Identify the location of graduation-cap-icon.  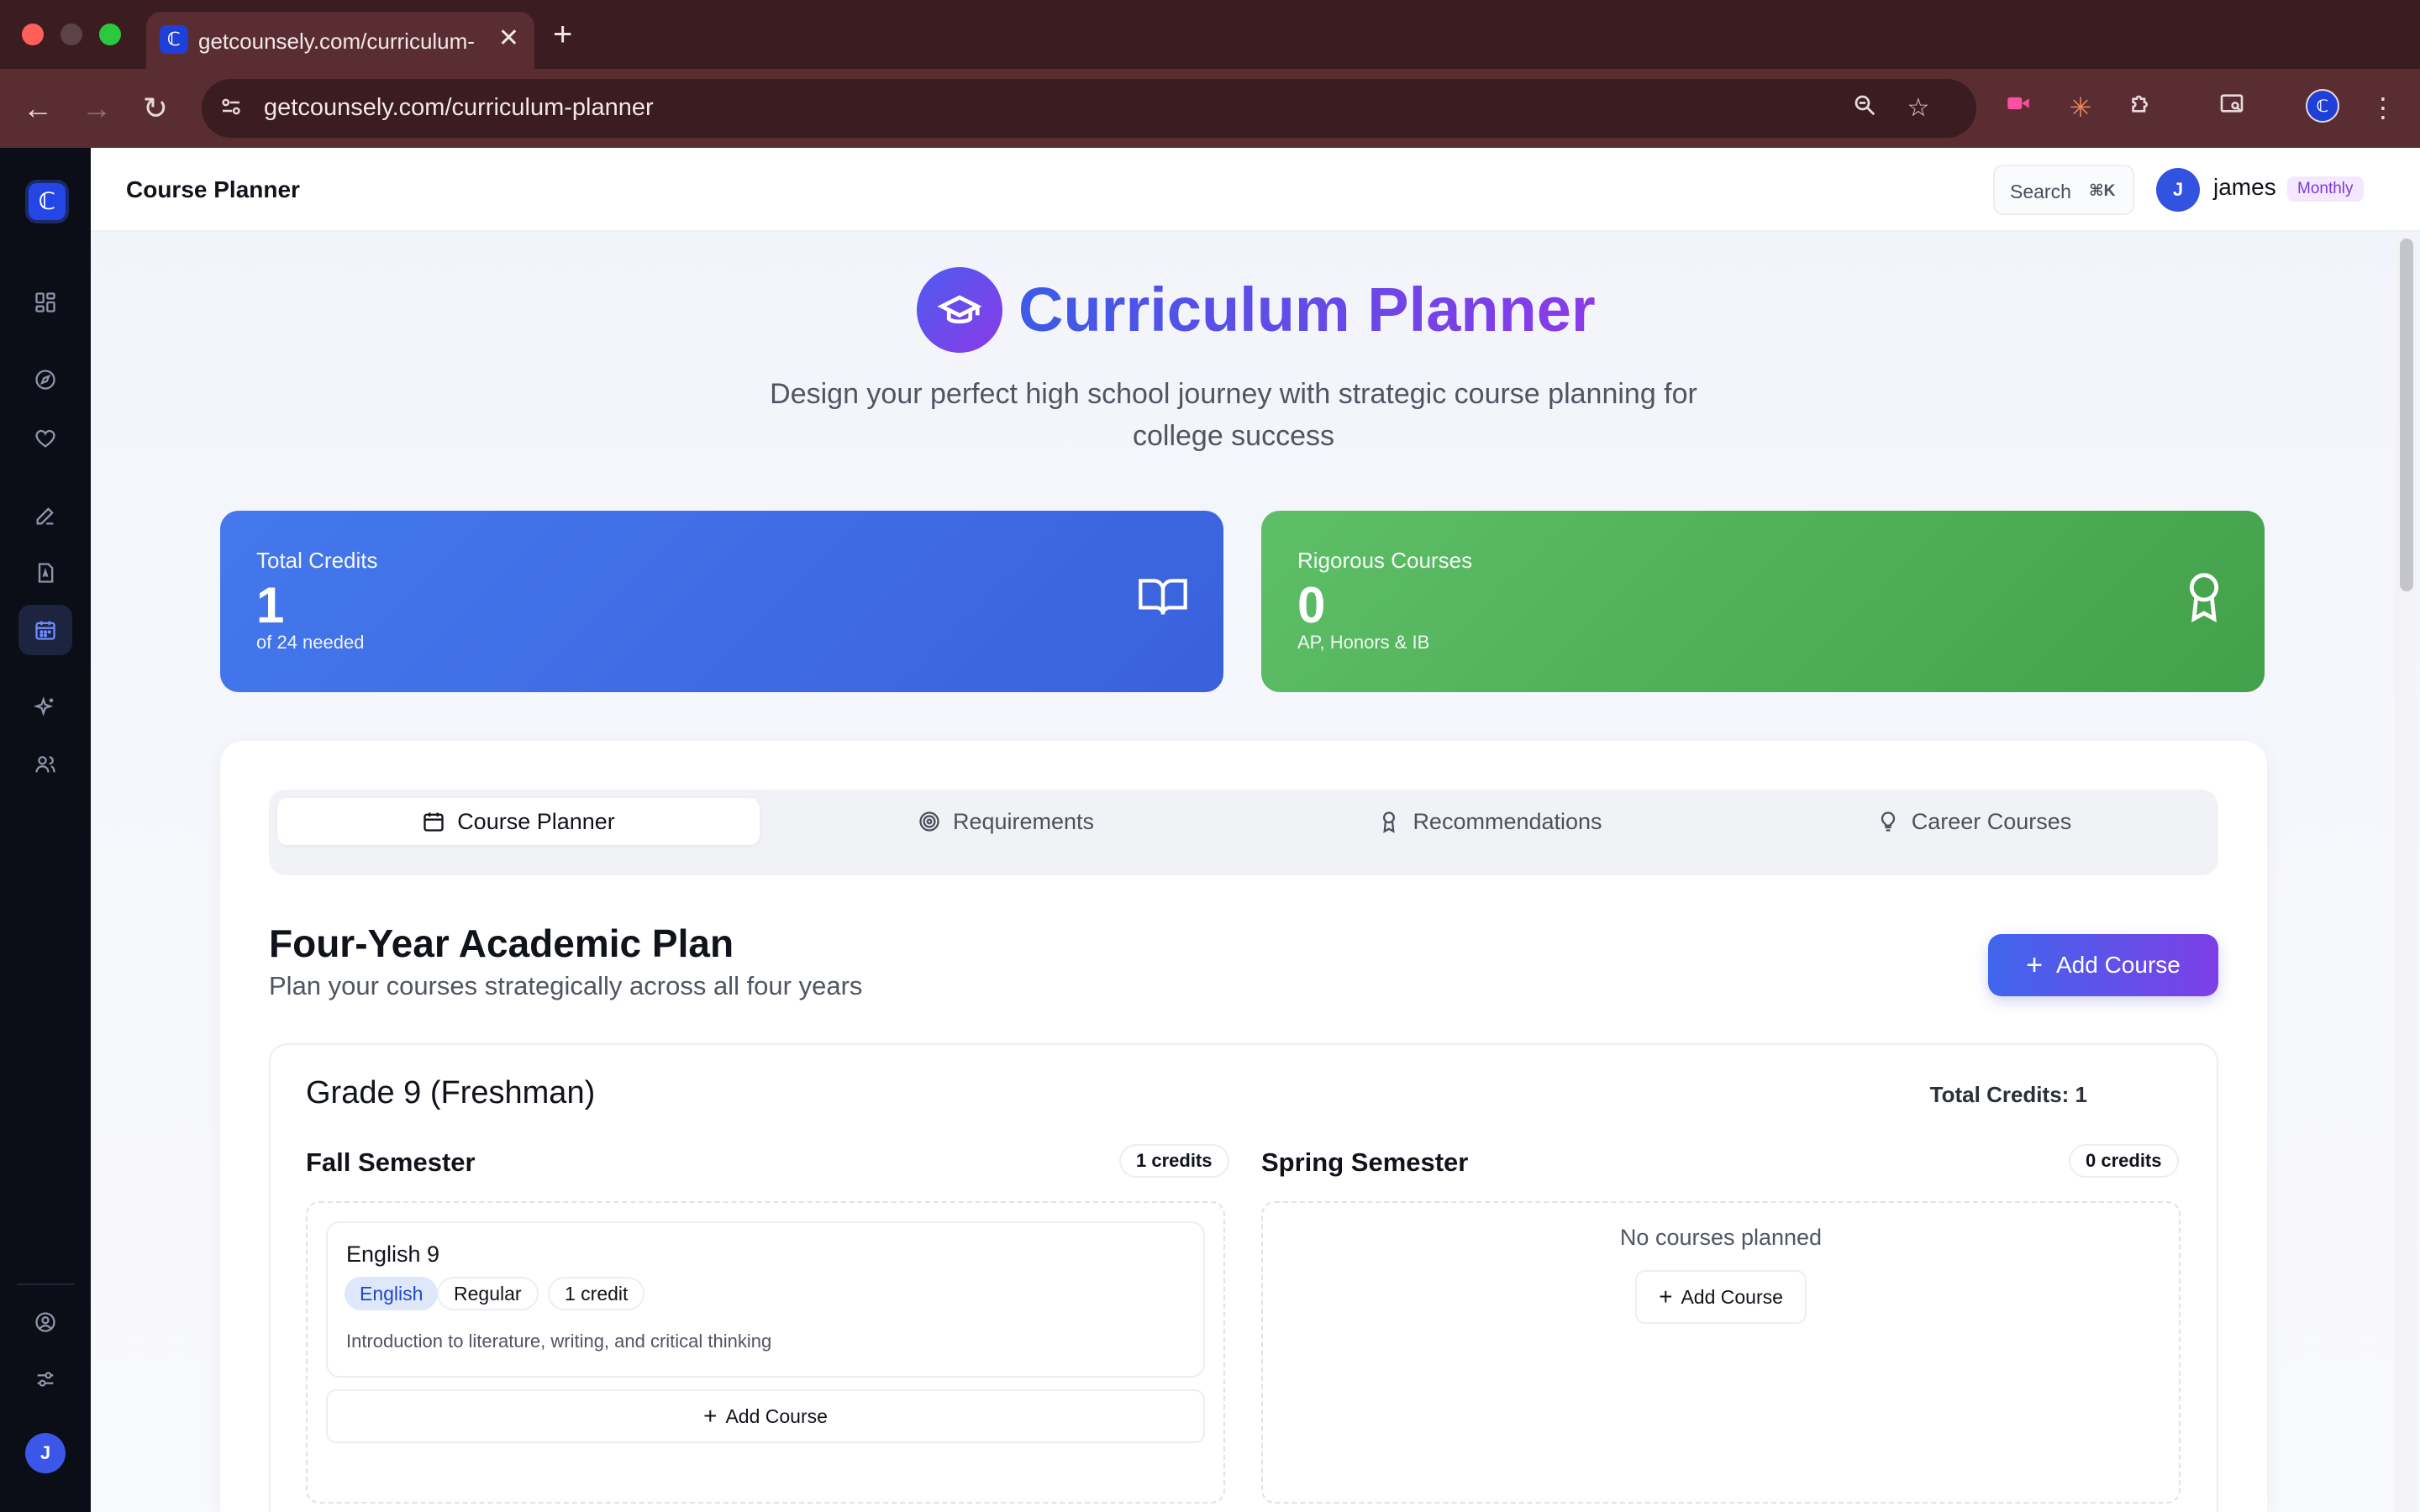
(960, 310).